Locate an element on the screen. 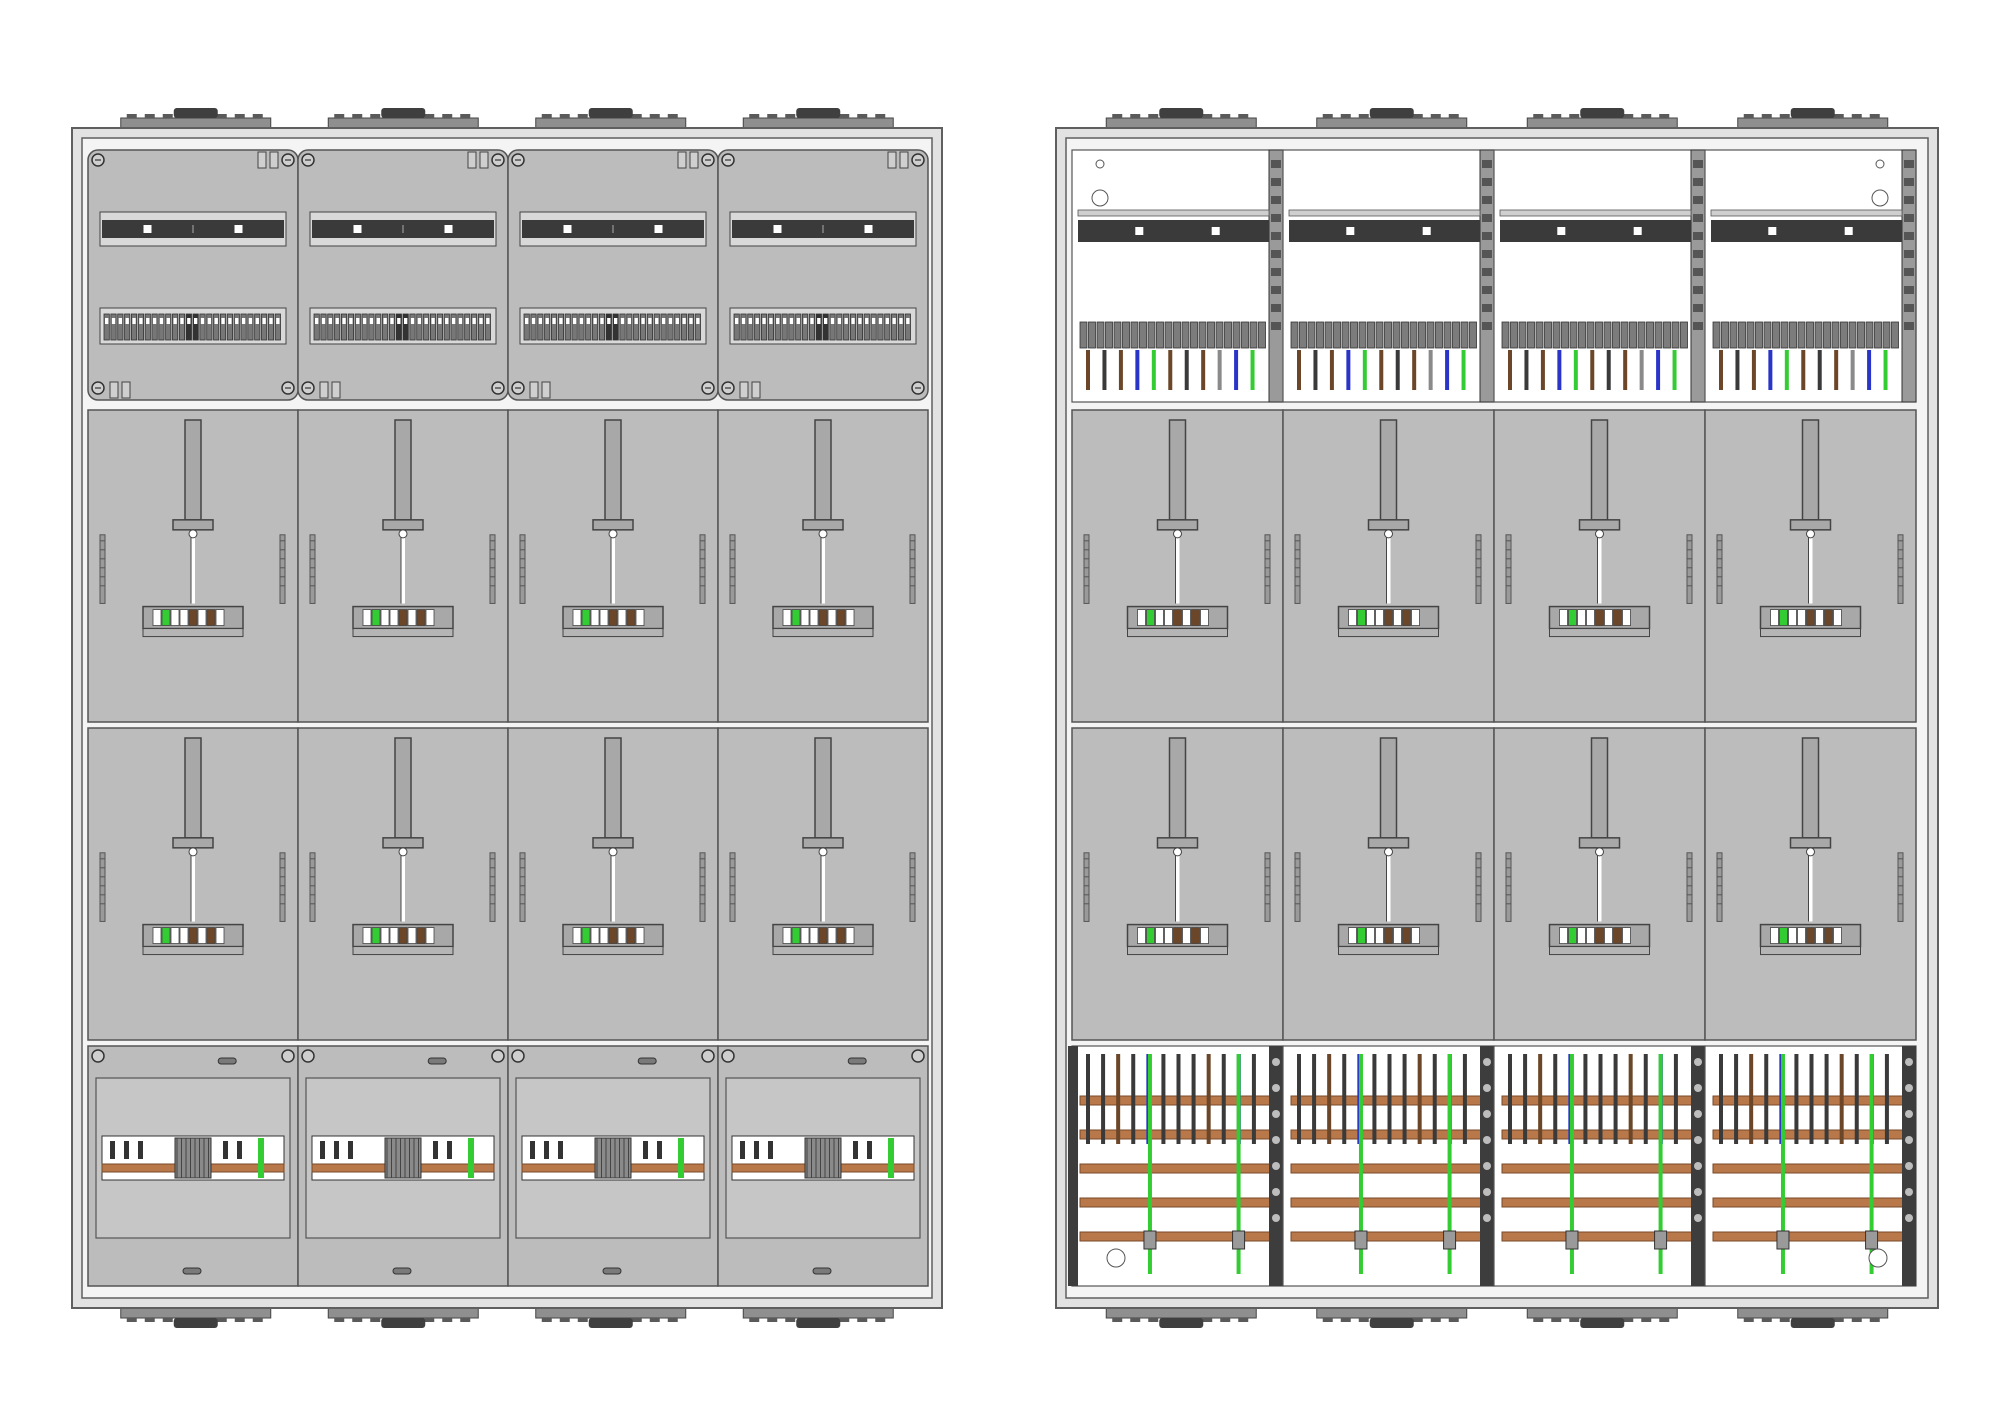 The width and height of the screenshot is (2000, 1419). meter-mount-bar is located at coordinates (1810, 470).